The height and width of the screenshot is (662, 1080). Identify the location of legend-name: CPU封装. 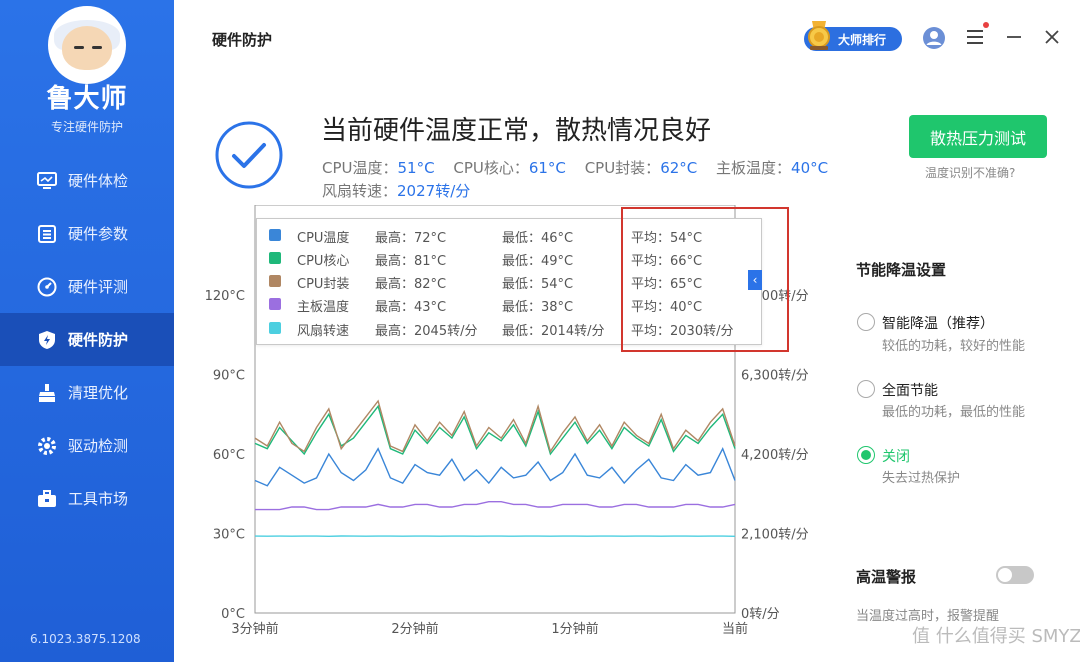
(323, 284).